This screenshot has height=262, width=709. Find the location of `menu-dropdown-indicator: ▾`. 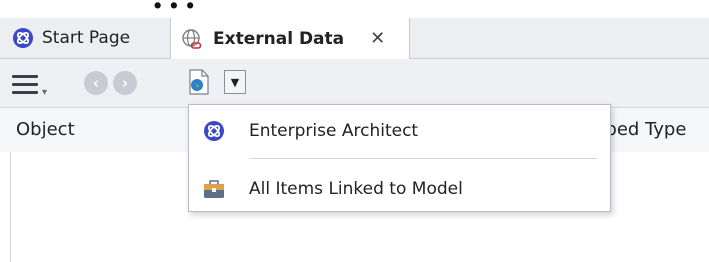

menu-dropdown-indicator: ▾ is located at coordinates (44, 92).